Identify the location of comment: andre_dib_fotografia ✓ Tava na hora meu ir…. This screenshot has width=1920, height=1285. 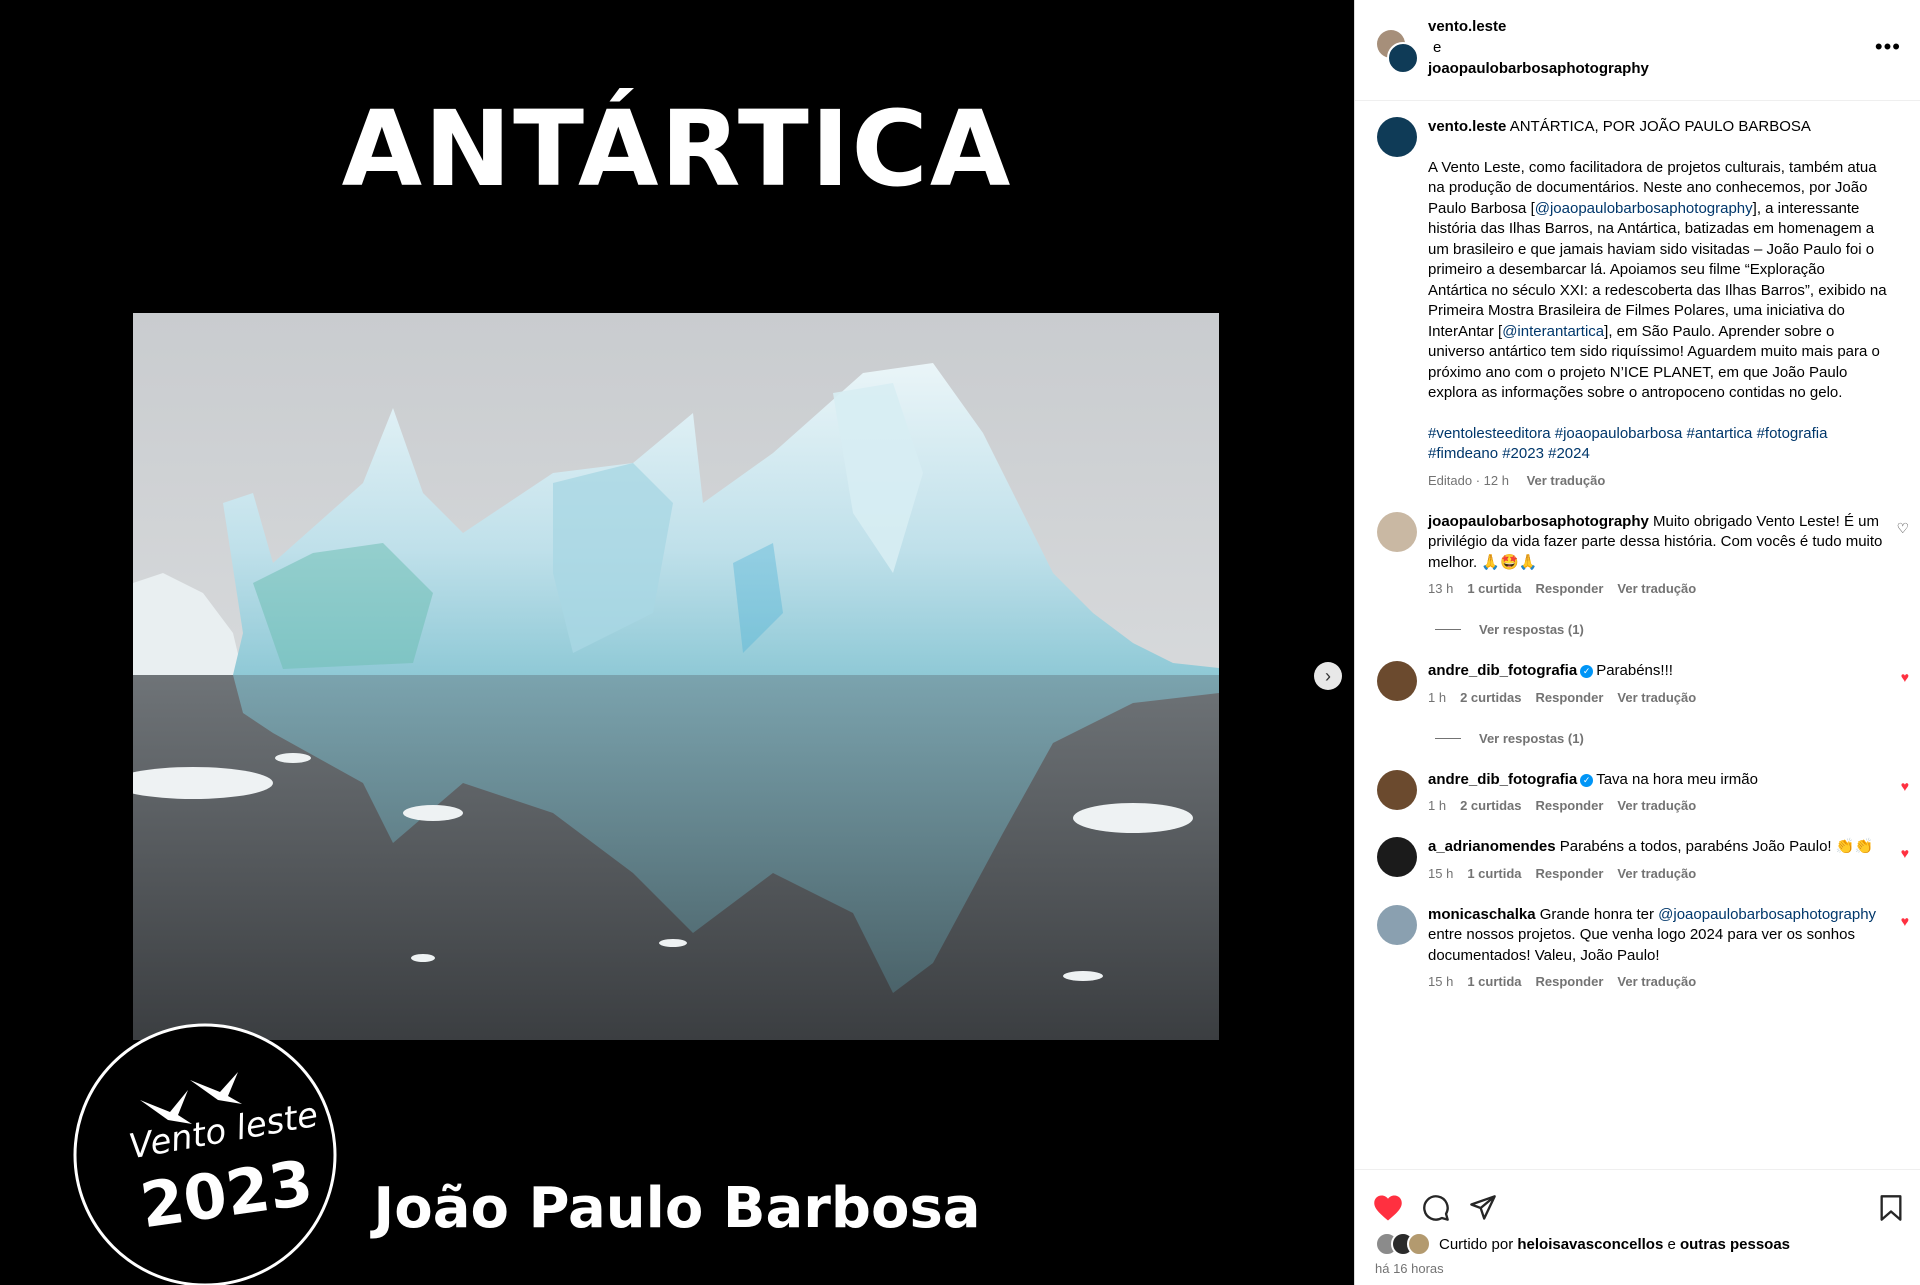
(1637, 791).